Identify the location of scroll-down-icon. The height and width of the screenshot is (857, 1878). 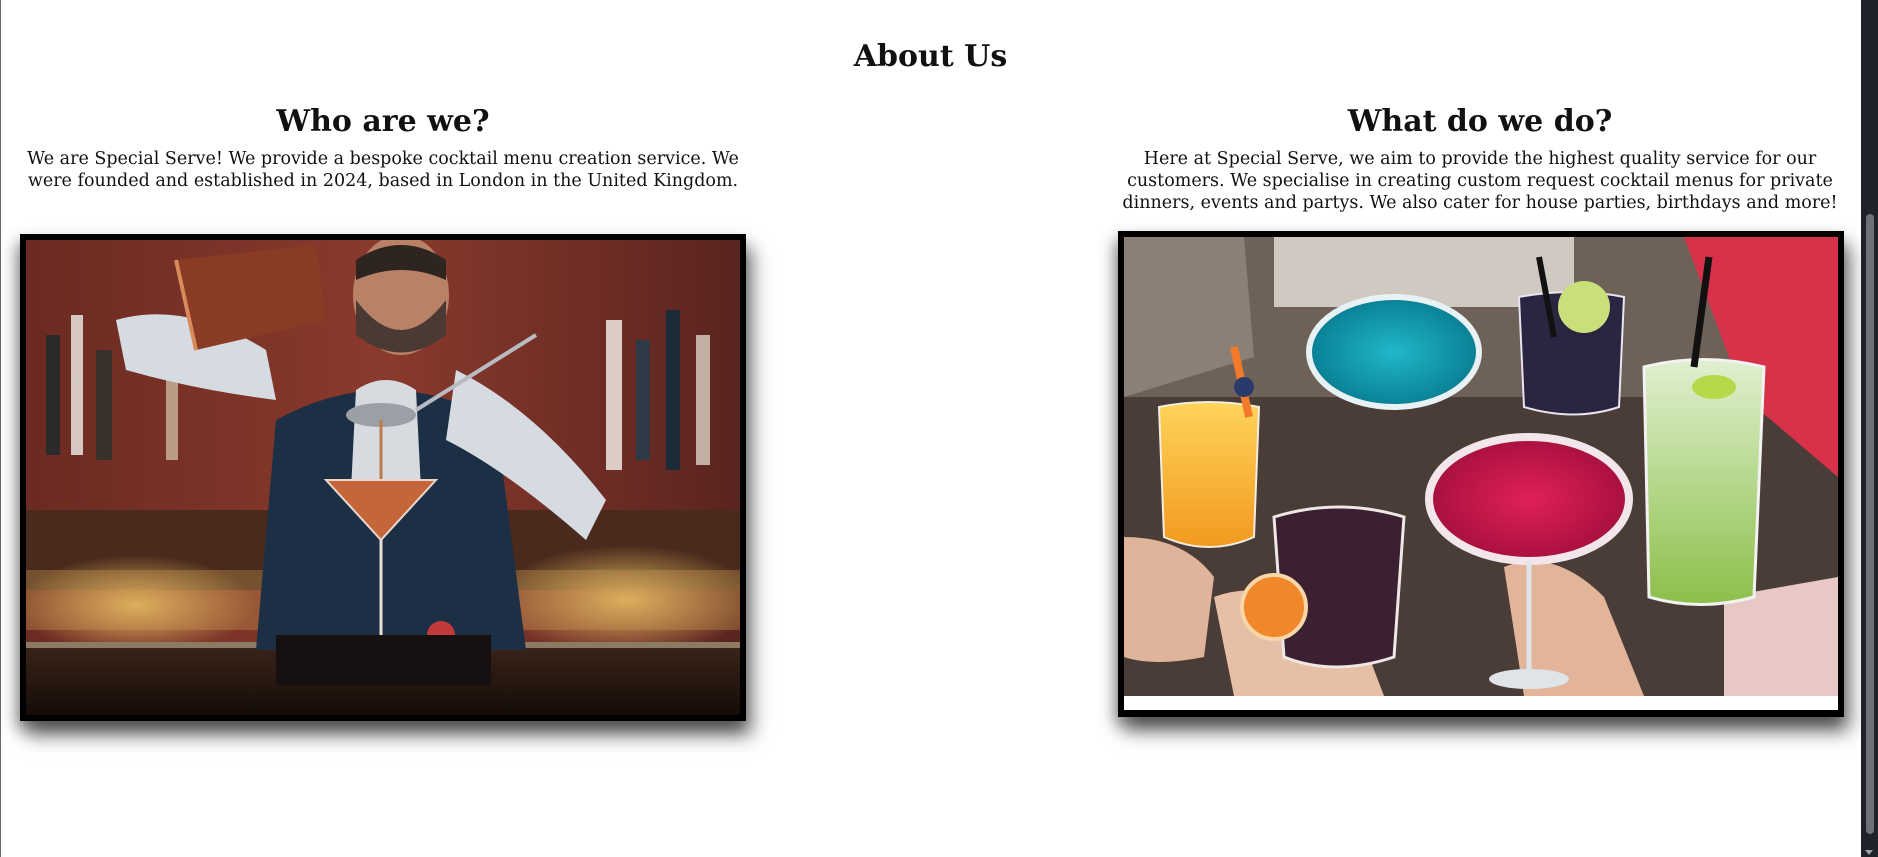
(1869, 852).